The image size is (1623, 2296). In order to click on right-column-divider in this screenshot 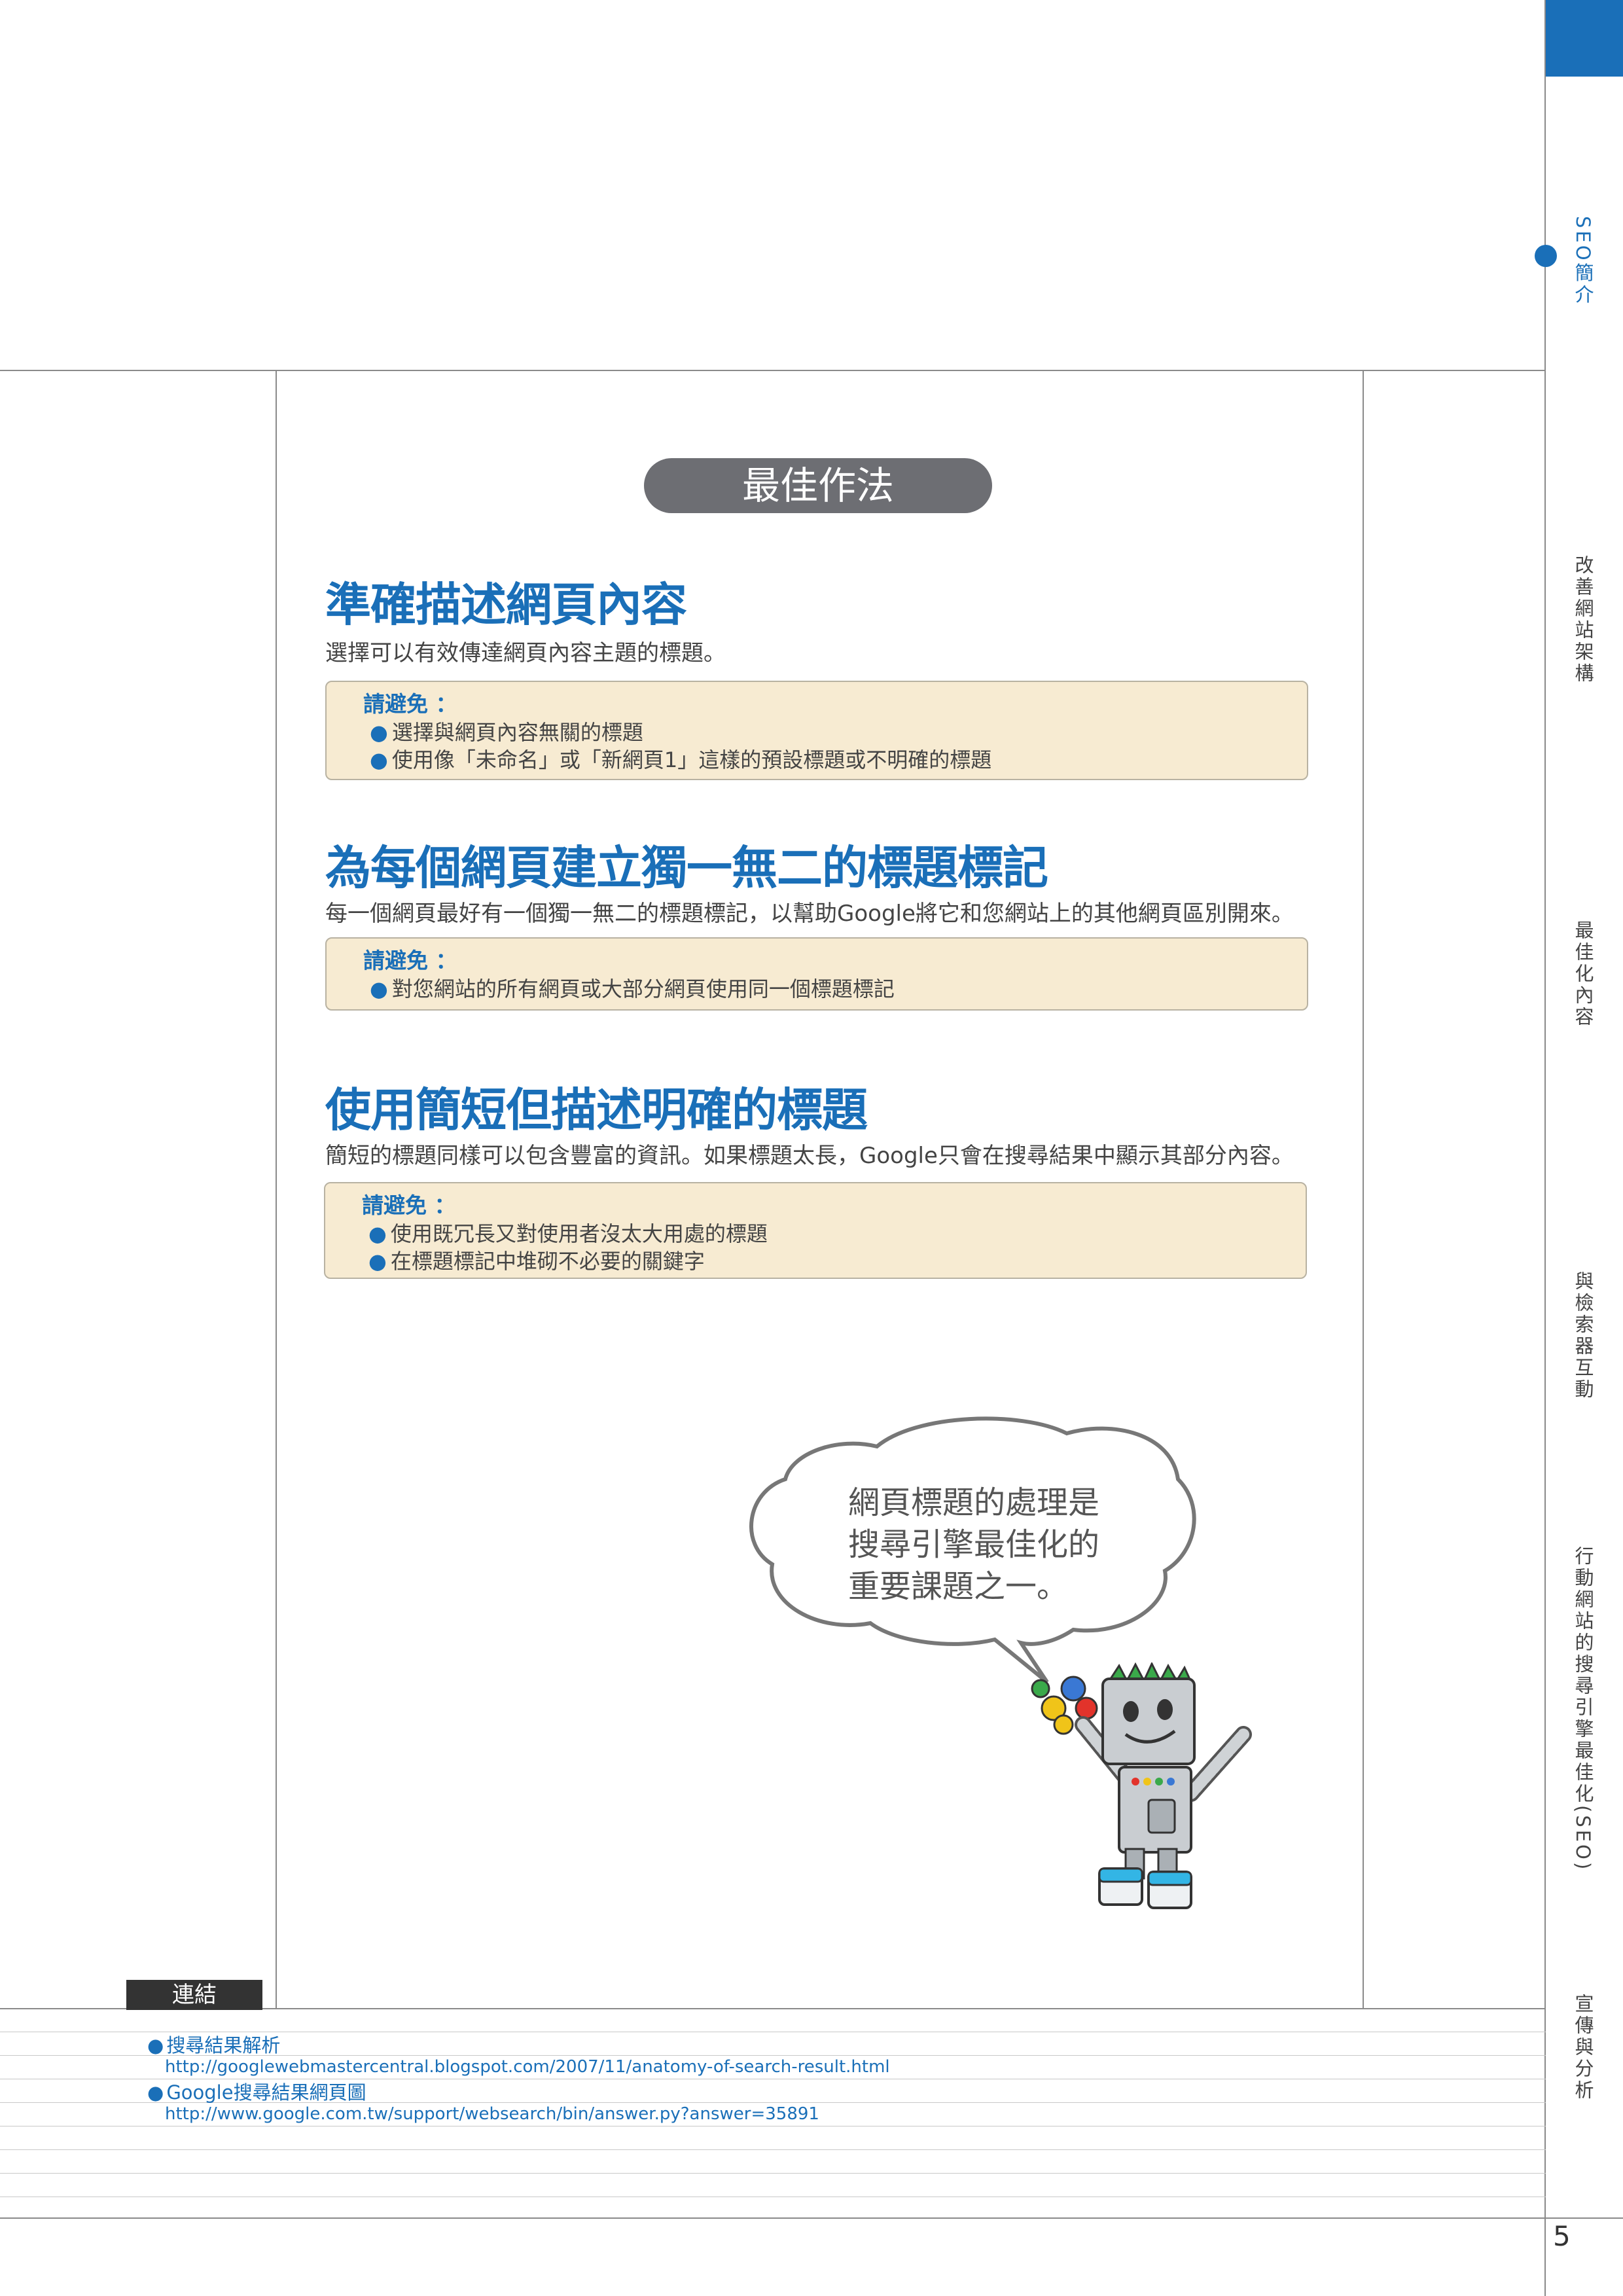, I will do `click(1545, 1148)`.